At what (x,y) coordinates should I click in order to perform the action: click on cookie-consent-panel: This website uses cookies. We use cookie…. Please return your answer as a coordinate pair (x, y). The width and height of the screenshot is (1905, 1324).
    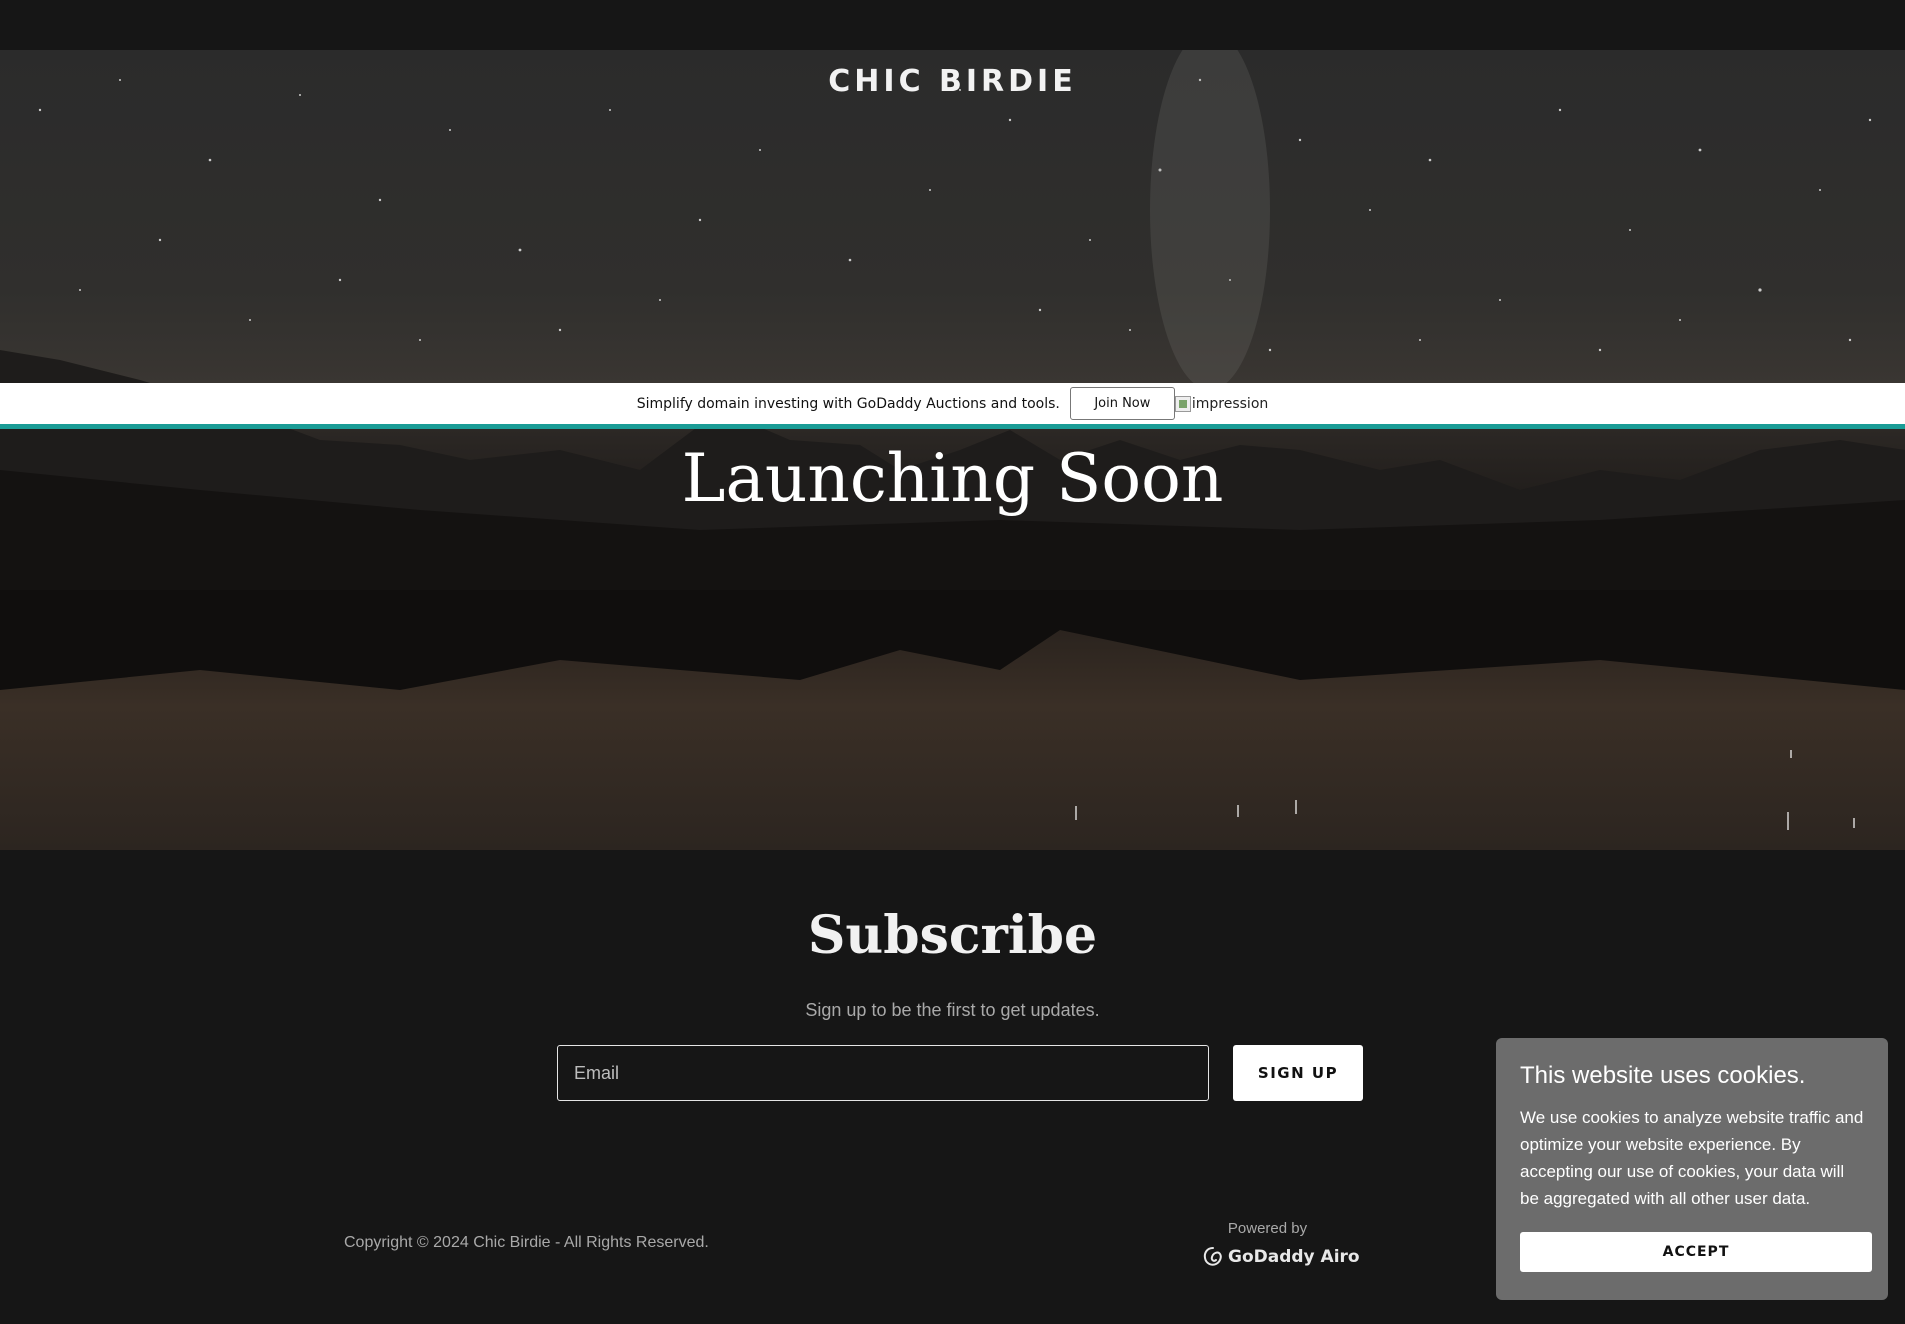
    Looking at the image, I should click on (1692, 1169).